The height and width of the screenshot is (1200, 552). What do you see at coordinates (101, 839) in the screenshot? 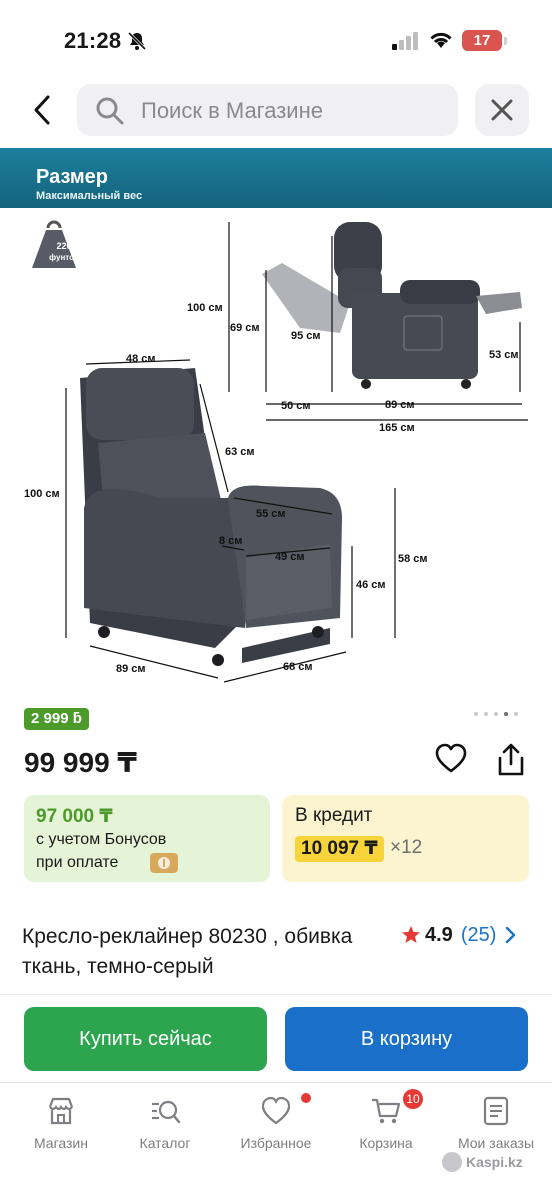
I see `bonus-text-line1: с учетом Бонусов` at bounding box center [101, 839].